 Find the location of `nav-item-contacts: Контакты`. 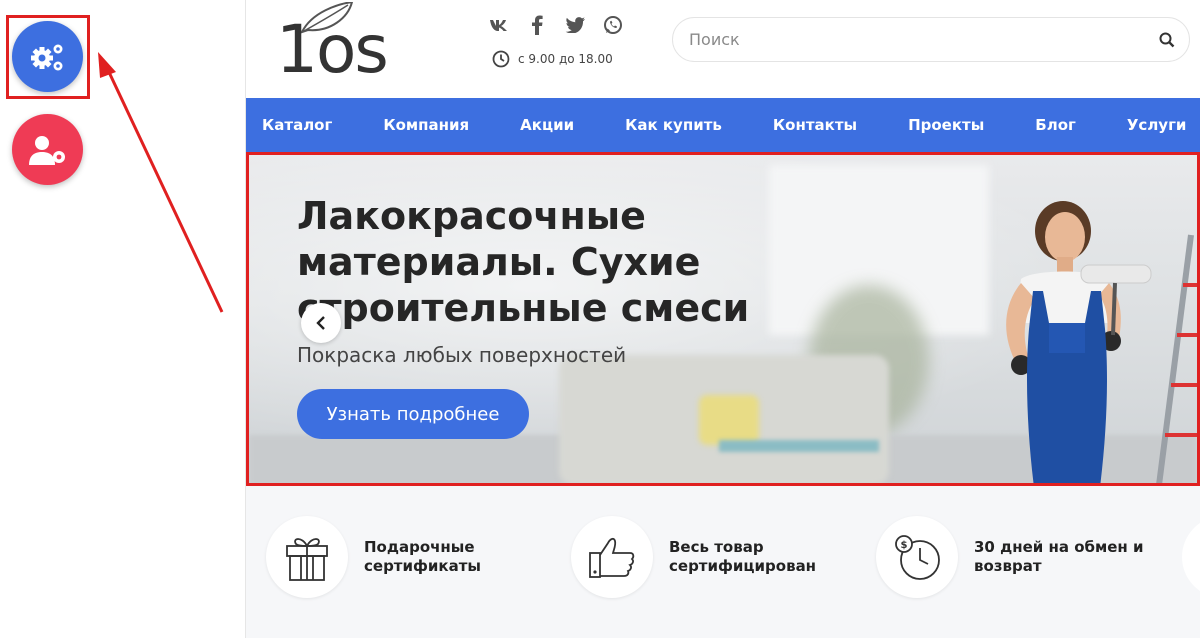

nav-item-contacts: Контакты is located at coordinates (815, 125).